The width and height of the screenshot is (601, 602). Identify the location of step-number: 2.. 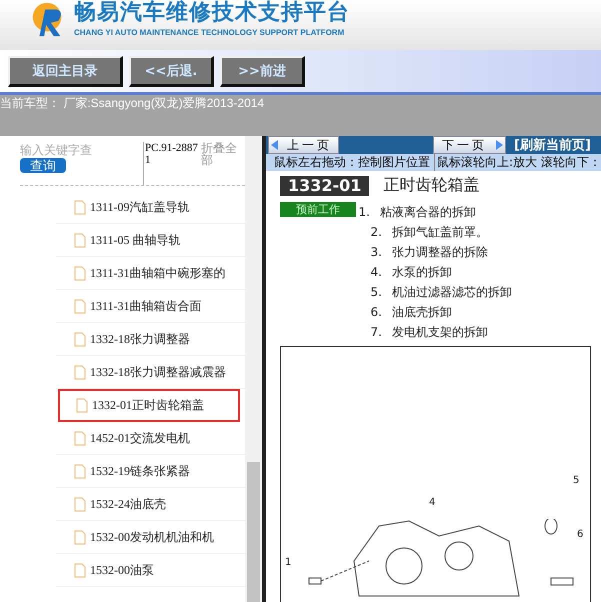
(376, 232).